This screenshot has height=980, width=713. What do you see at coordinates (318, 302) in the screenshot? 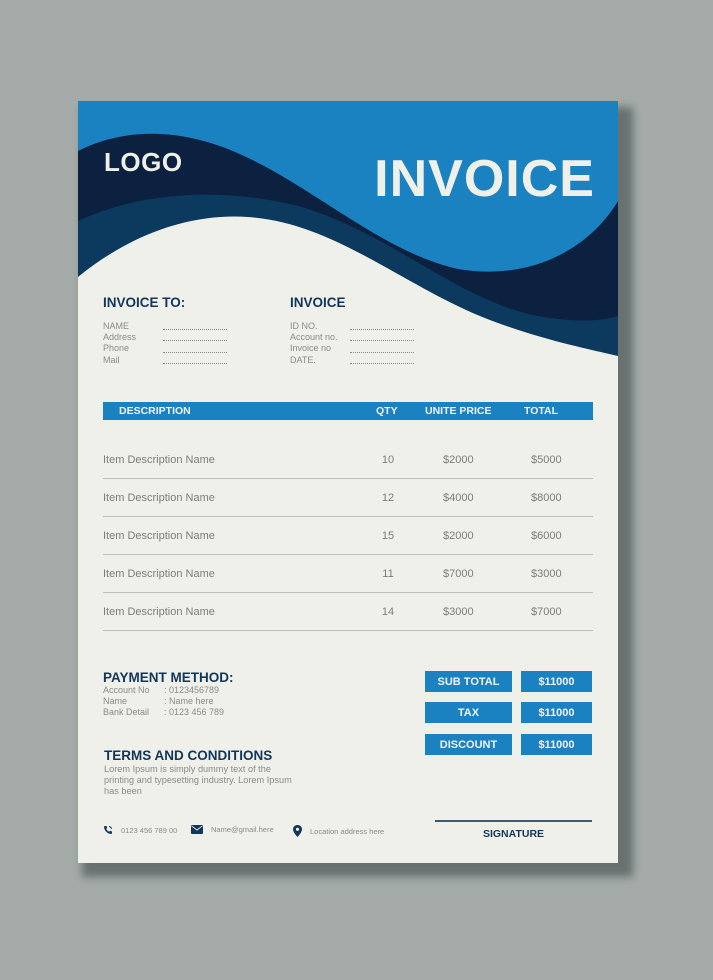
I see `invoice-info-heading: INVOICE` at bounding box center [318, 302].